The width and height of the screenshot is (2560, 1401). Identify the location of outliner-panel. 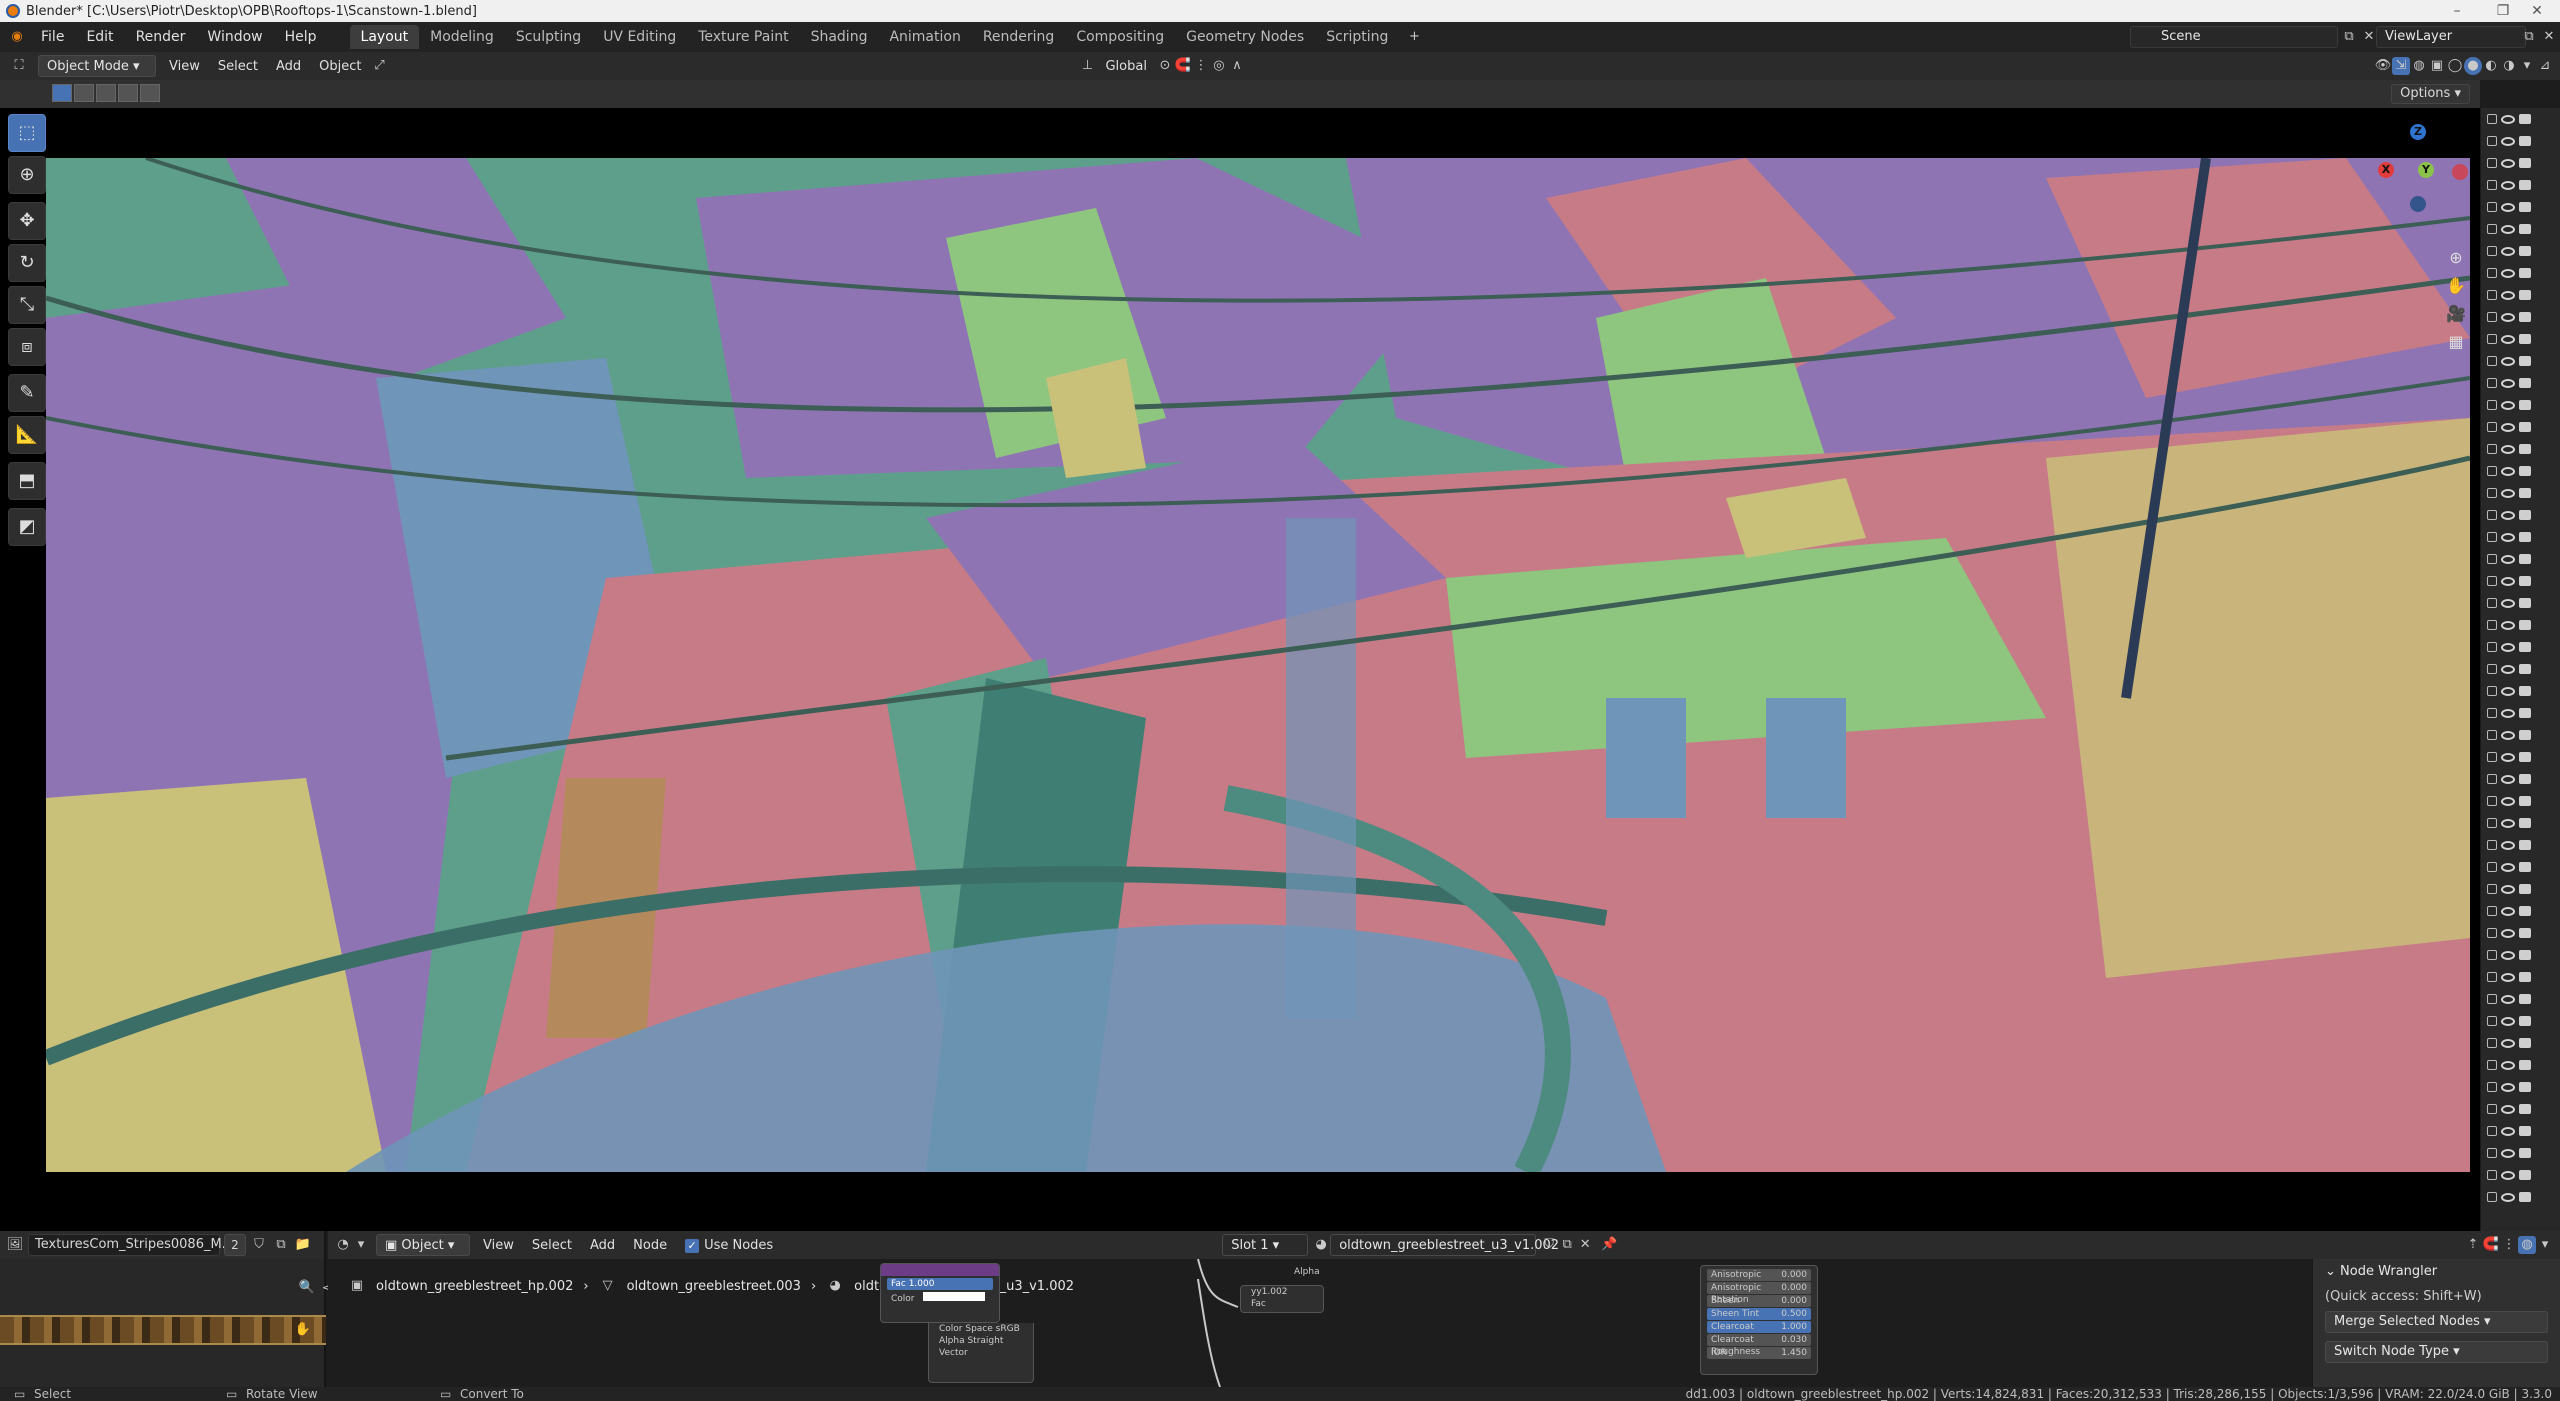
(2520, 669).